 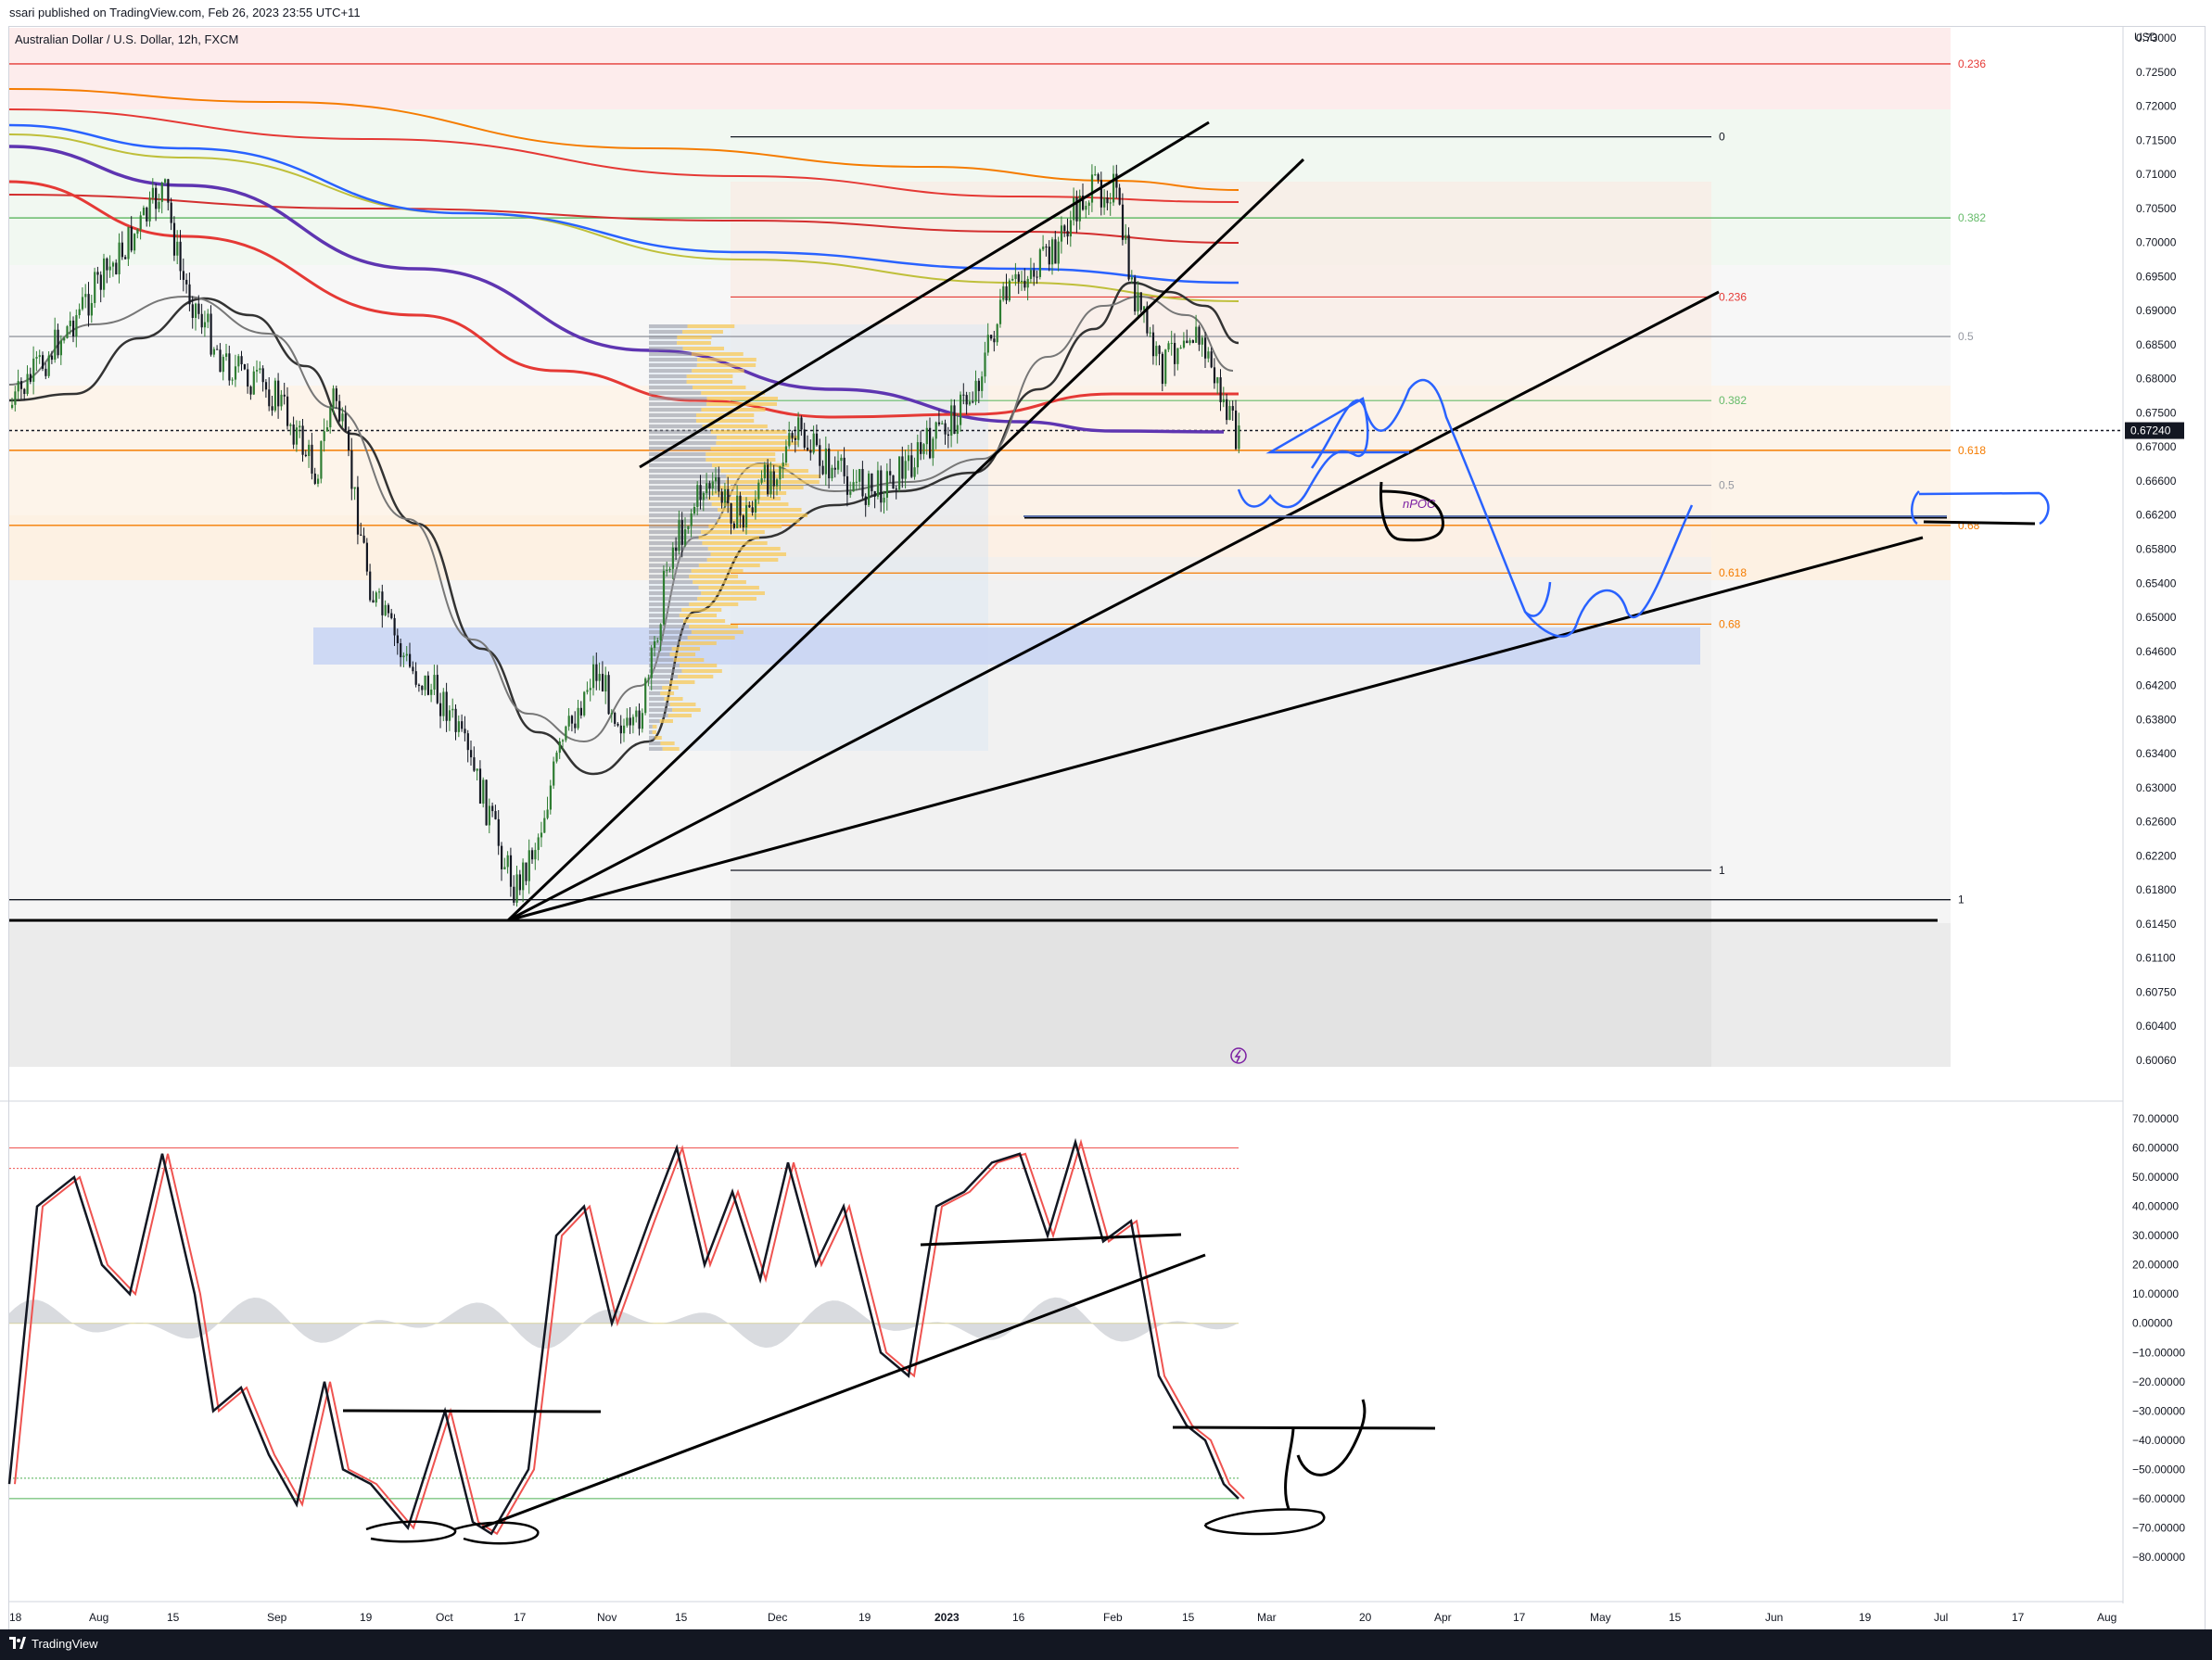 I want to click on price-tick: 0.61100, so click(x=2156, y=958).